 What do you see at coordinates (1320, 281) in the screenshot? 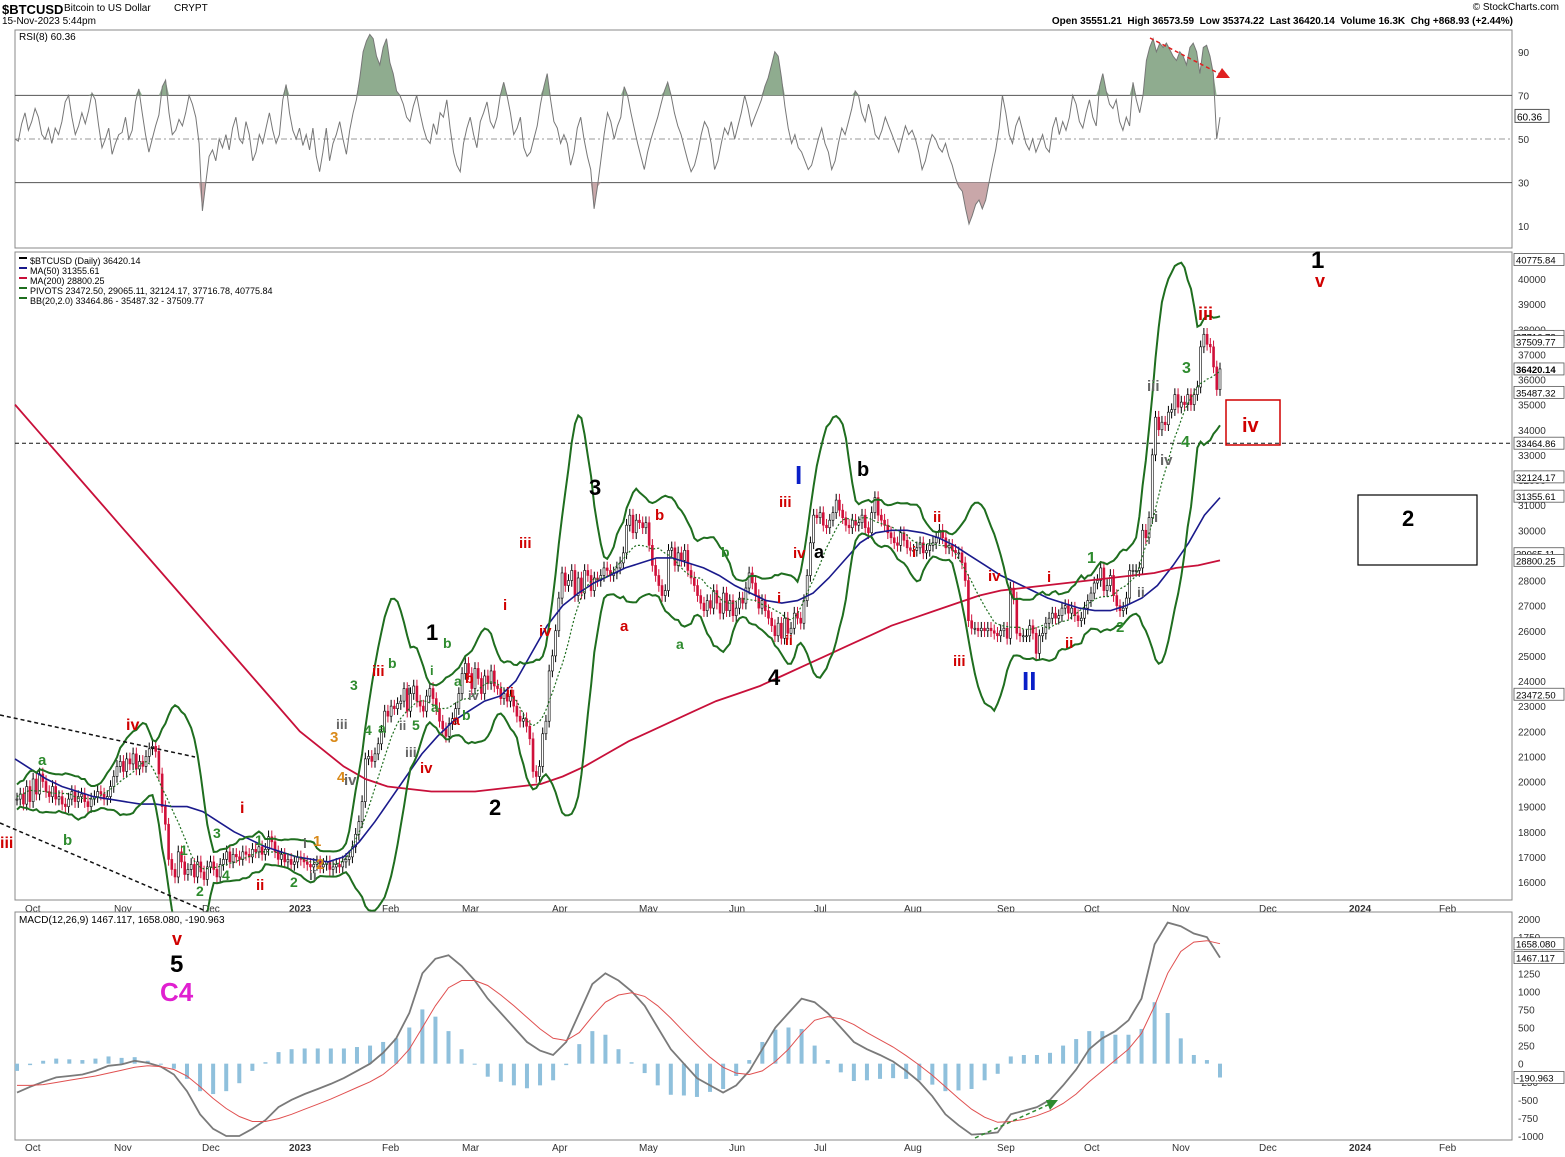
I see `wave-label: v` at bounding box center [1320, 281].